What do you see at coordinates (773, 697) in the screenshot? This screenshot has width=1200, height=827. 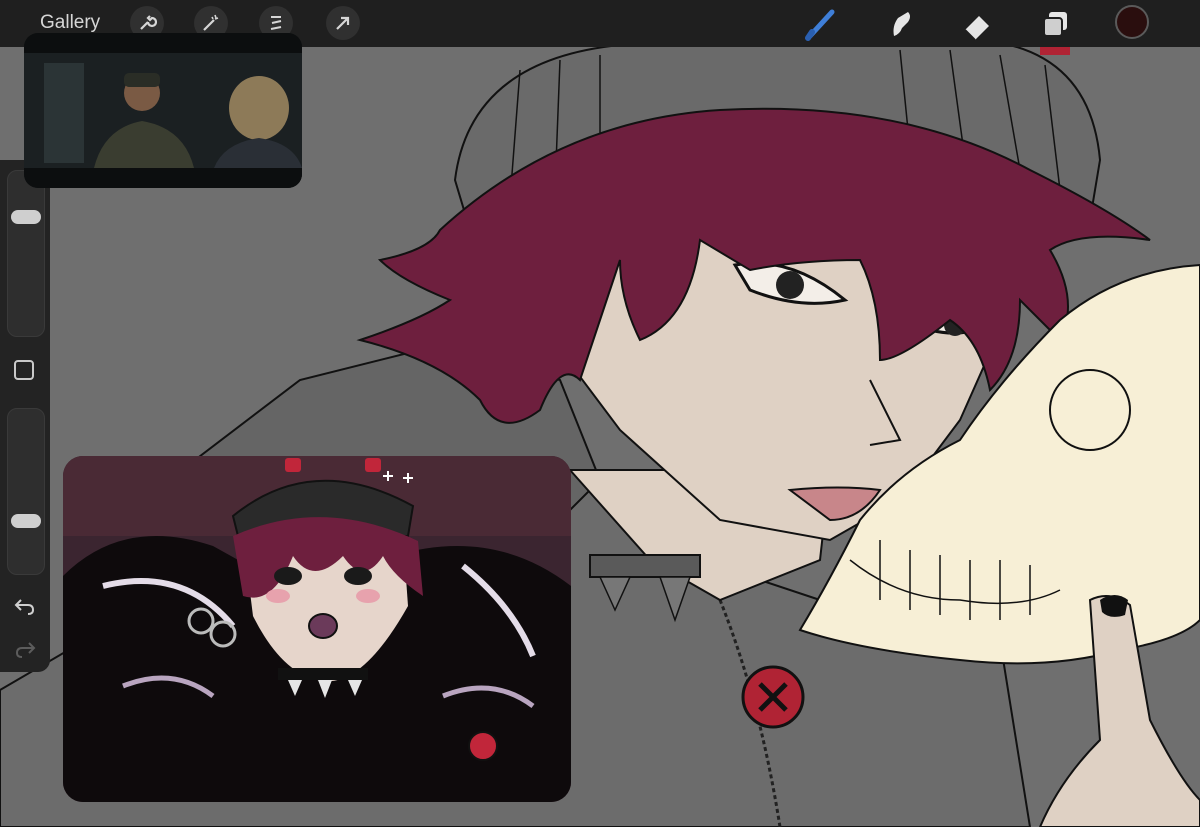 I see `x-badge` at bounding box center [773, 697].